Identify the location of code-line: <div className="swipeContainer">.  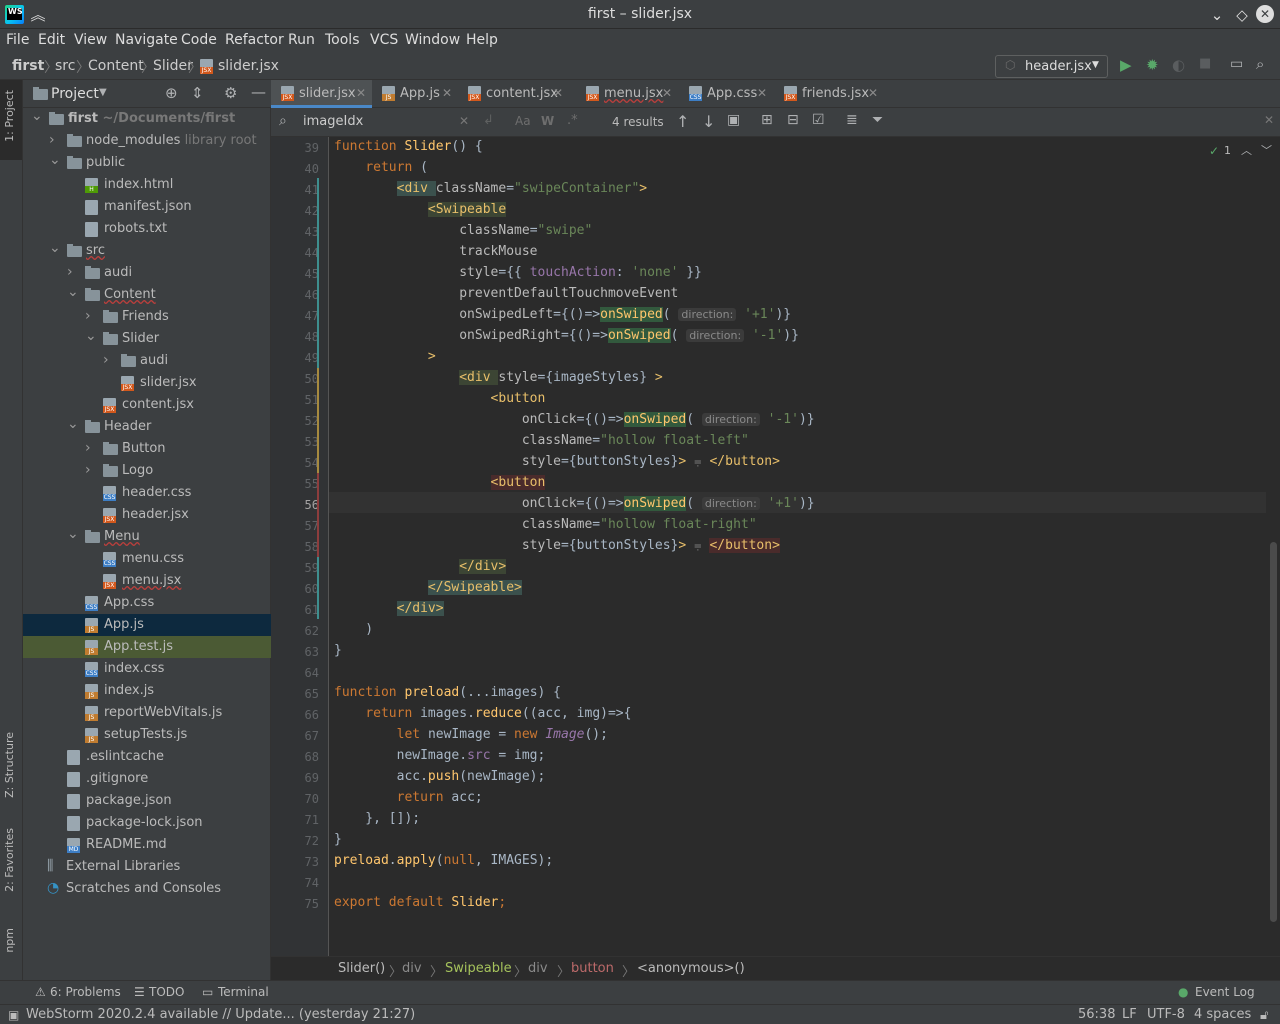
(490, 188).